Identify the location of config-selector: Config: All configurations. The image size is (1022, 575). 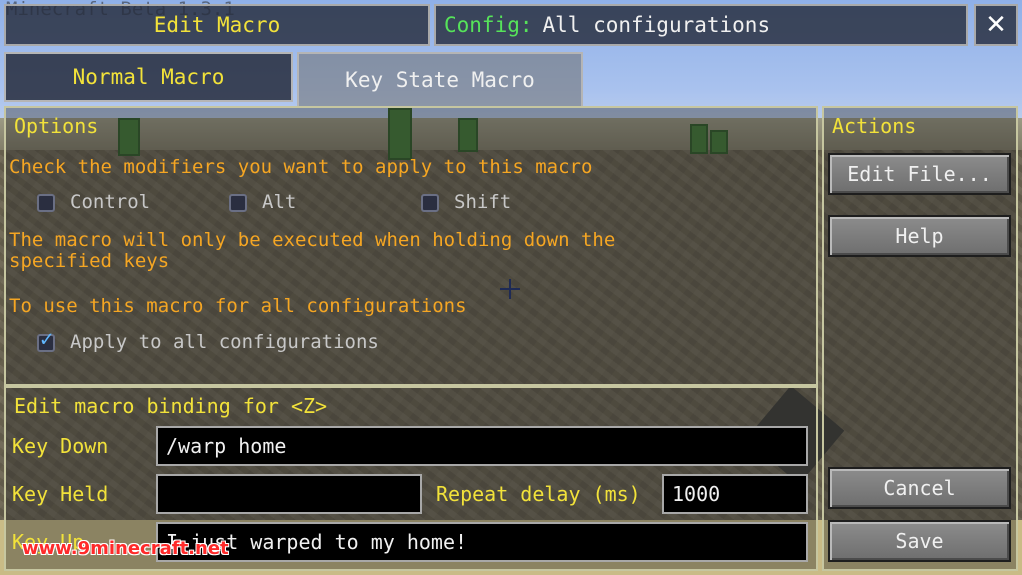
(701, 25).